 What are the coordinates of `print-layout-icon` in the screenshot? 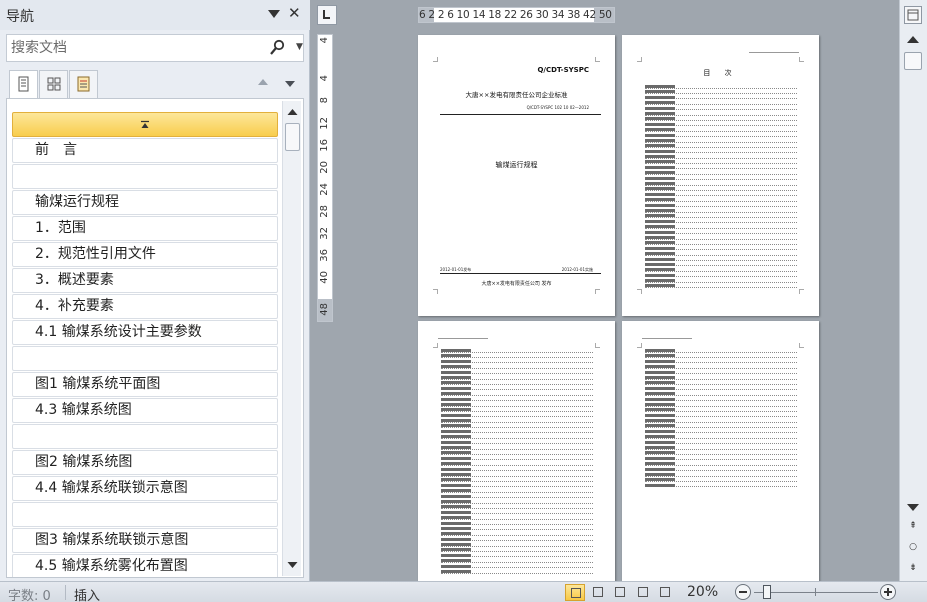 It's located at (576, 593).